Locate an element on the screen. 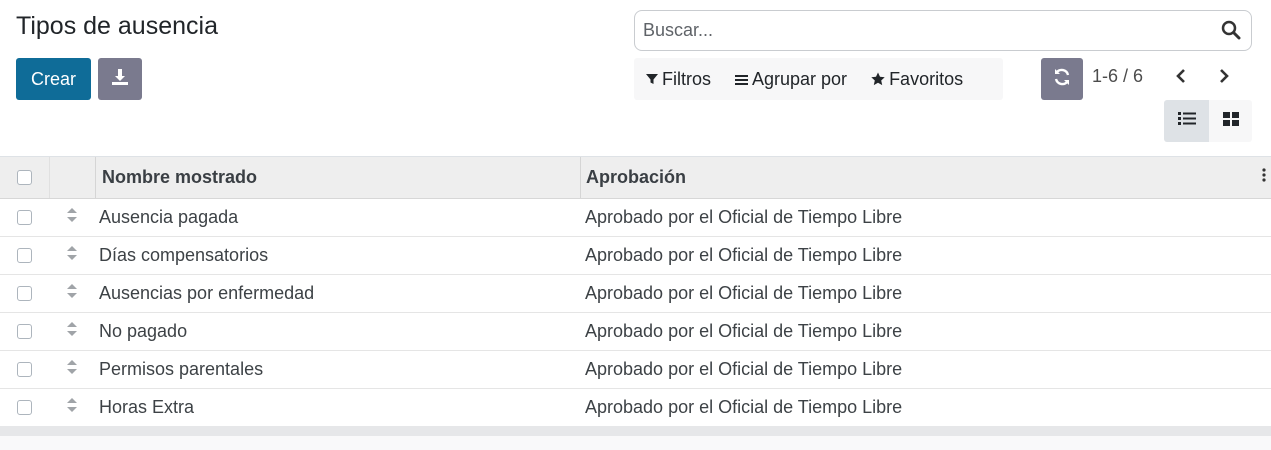 This screenshot has width=1271, height=450. search-icon is located at coordinates (1231, 32).